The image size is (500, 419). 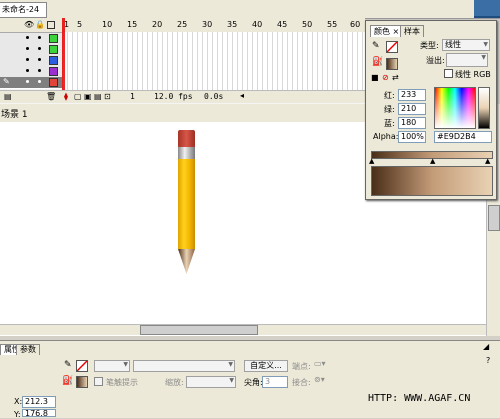 I want to click on lock-icon: 🔒, so click(x=40, y=24).